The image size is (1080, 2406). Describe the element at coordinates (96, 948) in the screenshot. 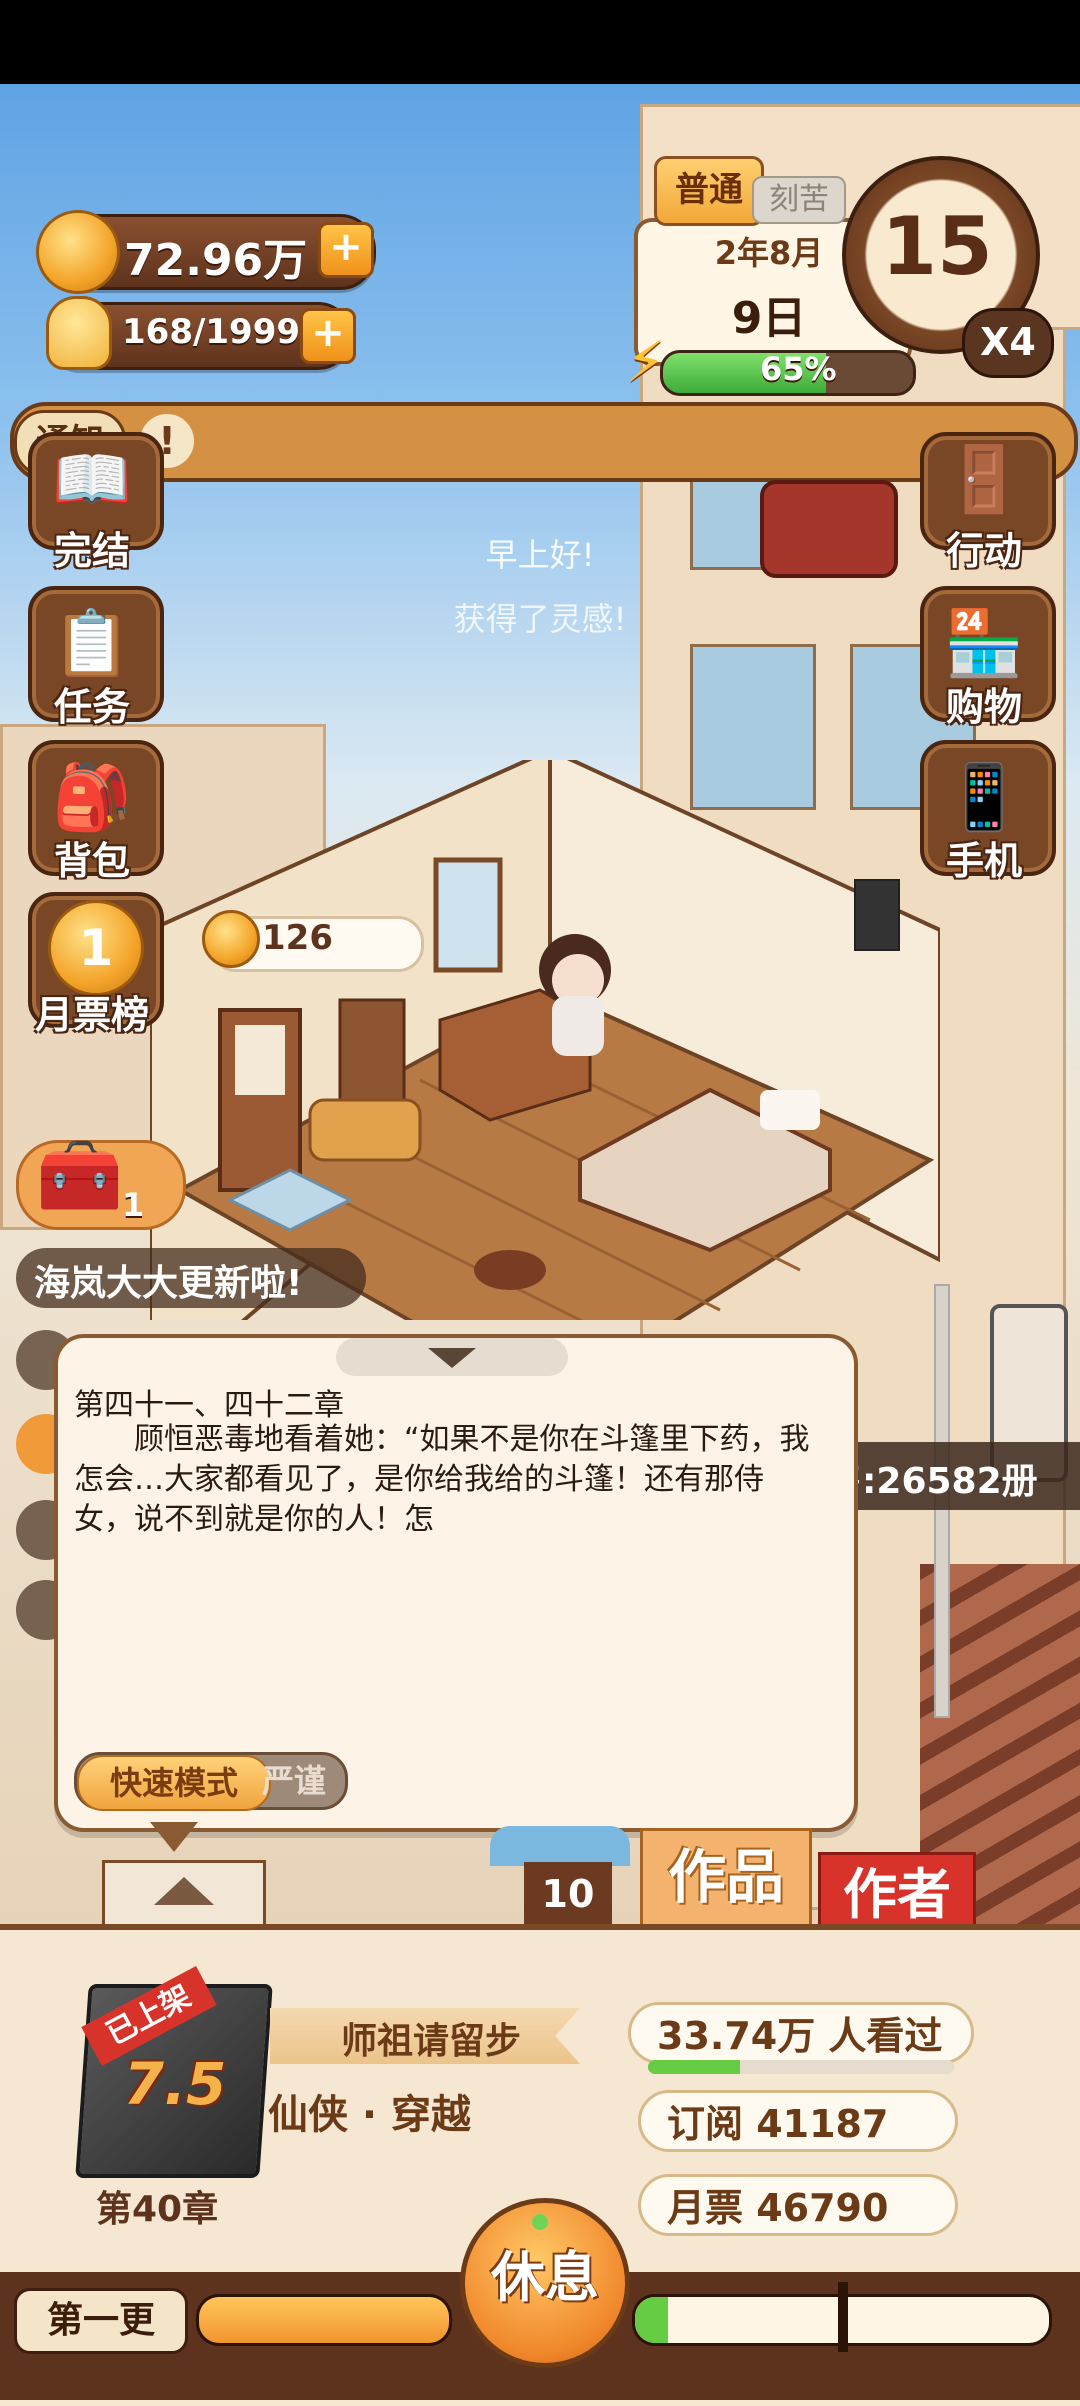

I see `ticket-rank-icon: 1` at that location.